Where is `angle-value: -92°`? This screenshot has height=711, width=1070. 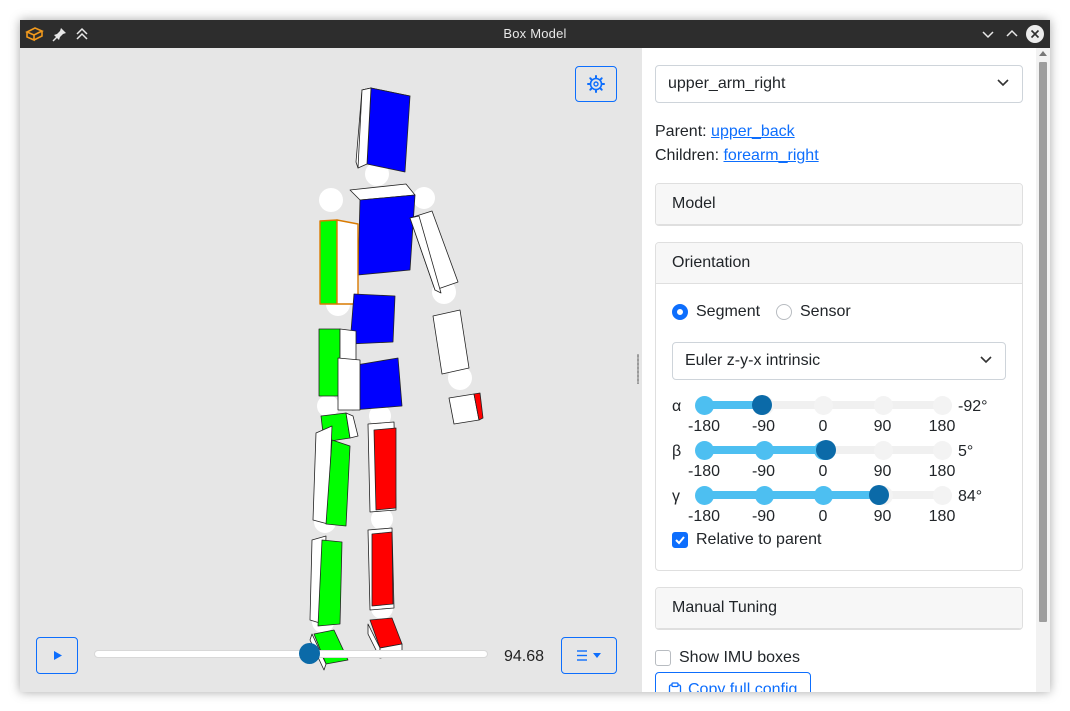 angle-value: -92° is located at coordinates (973, 406).